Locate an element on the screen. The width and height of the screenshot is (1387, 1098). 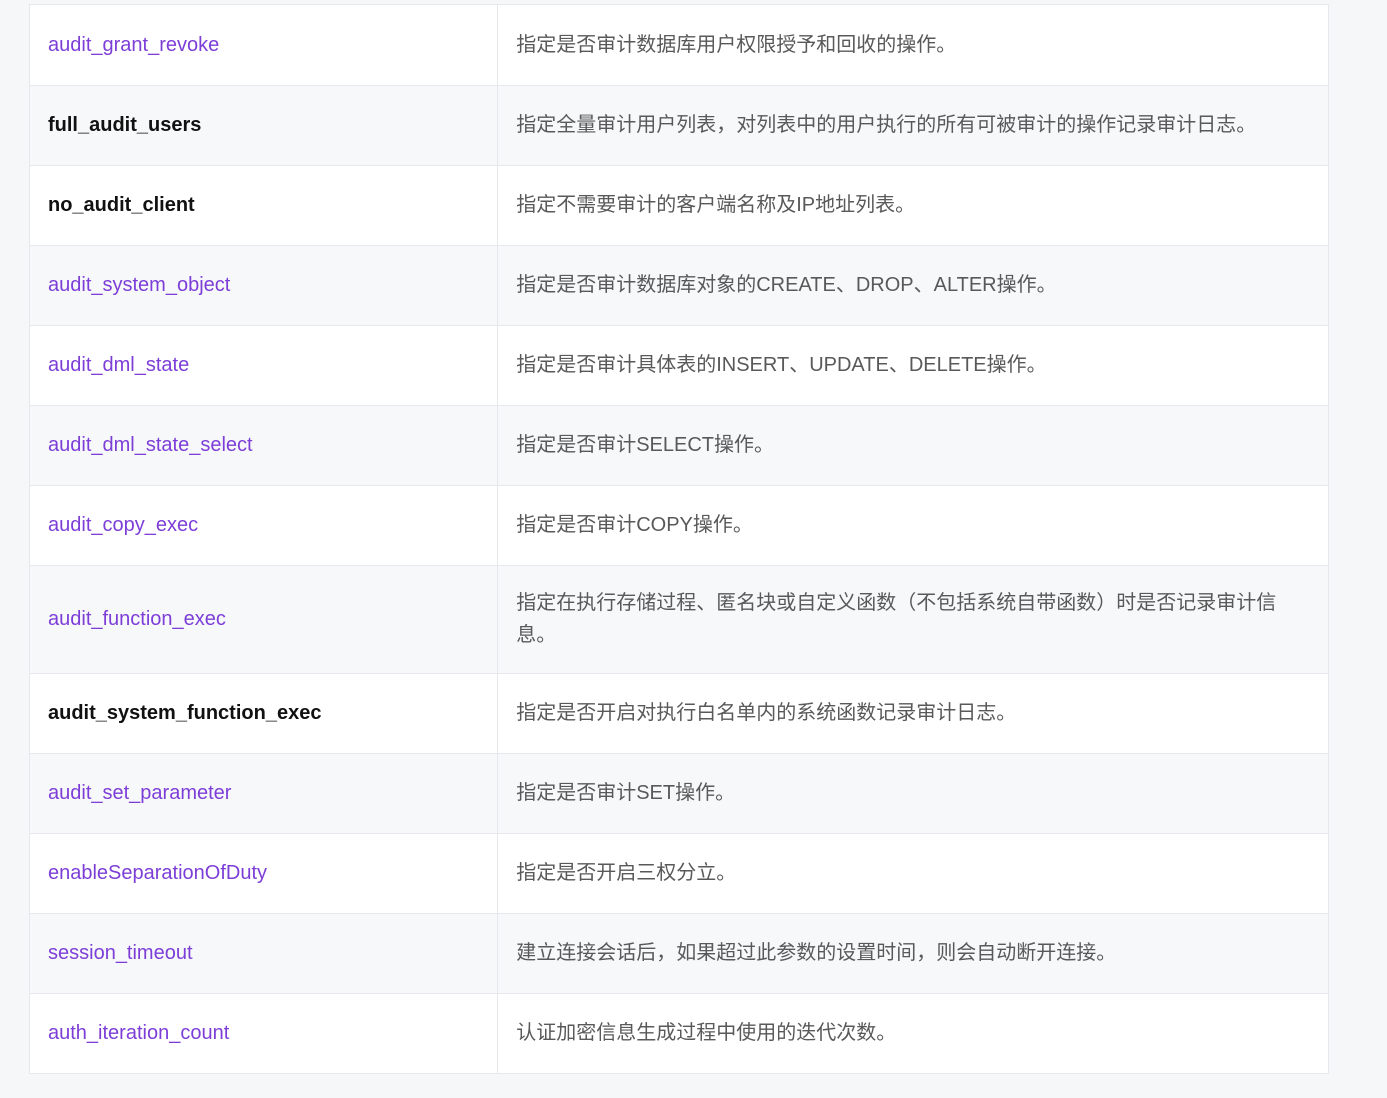
param-name-cell: session_timeout is located at coordinates (264, 953).